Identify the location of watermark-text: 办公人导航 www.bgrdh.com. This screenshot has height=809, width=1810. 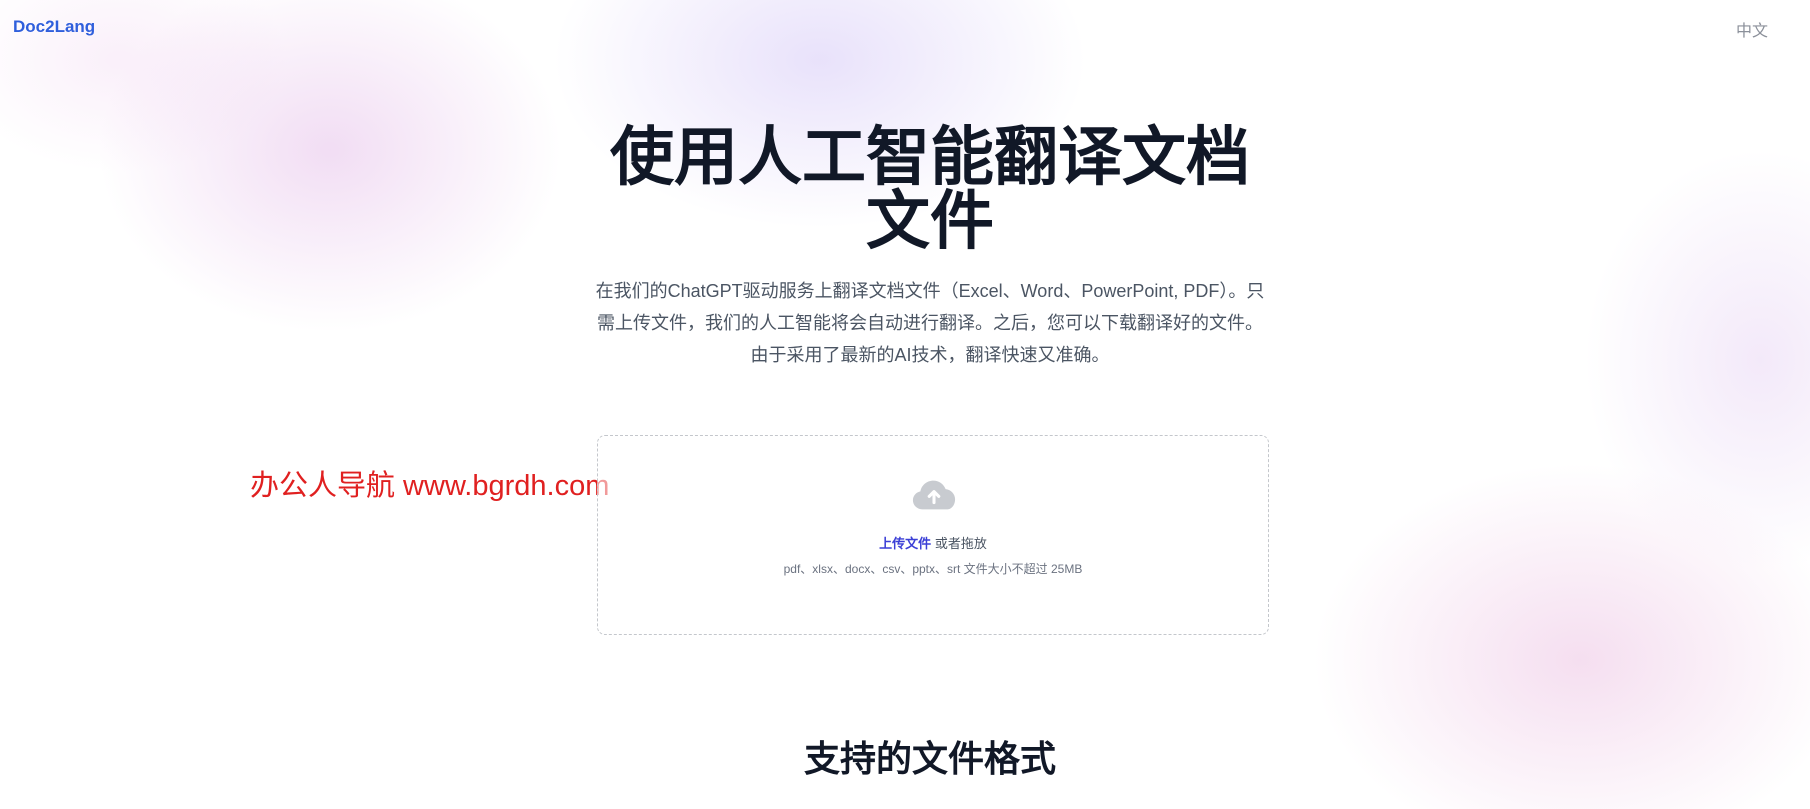
(430, 486).